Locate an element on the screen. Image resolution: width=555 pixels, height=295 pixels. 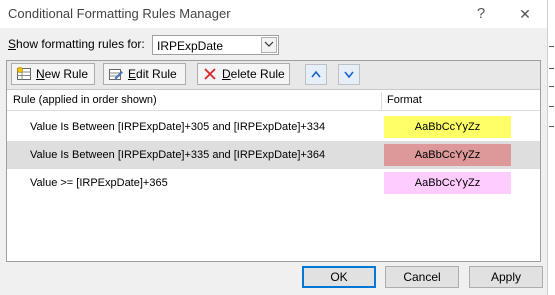
move-up-button is located at coordinates (316, 74).